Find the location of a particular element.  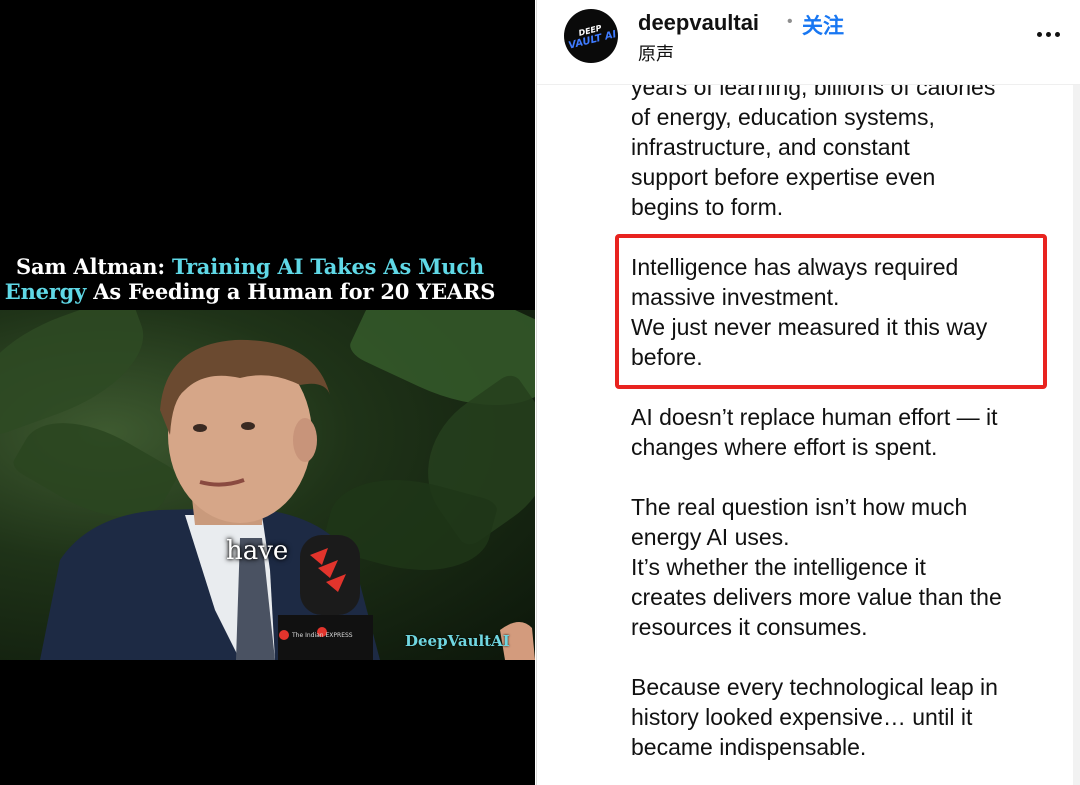

caption-line: support before expertise even is located at coordinates (783, 177).